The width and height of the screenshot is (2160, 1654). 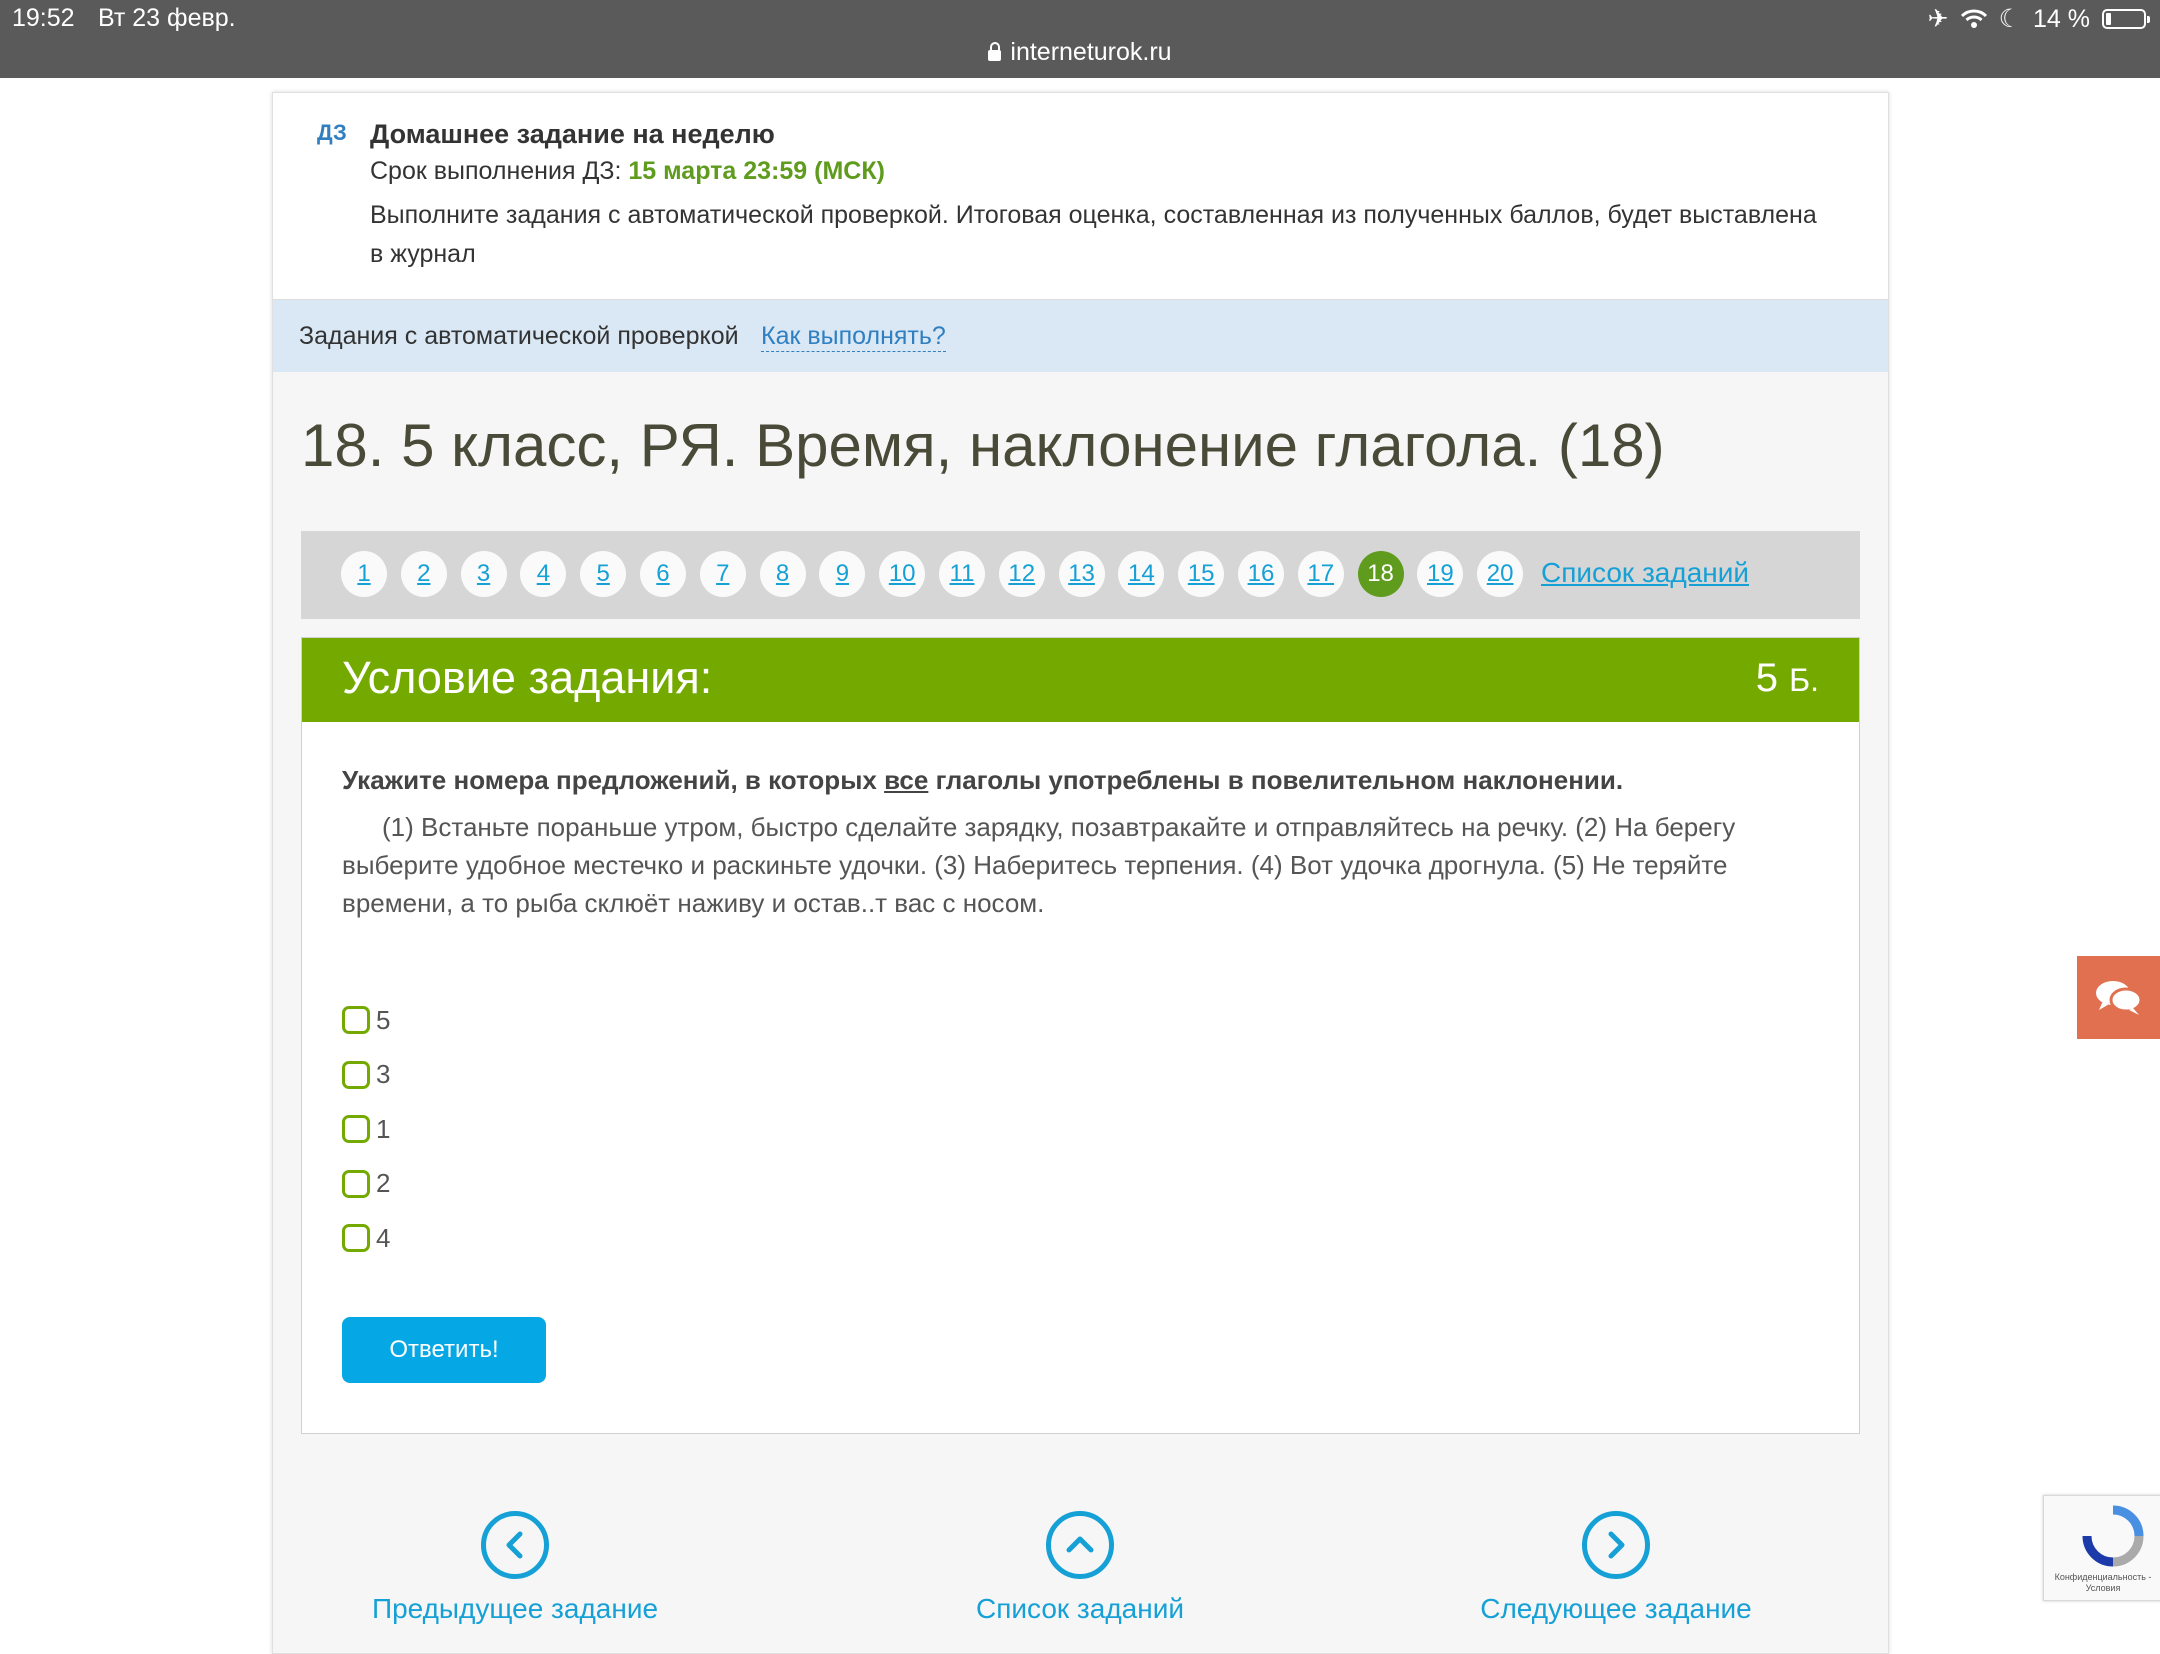 What do you see at coordinates (995, 51) in the screenshot?
I see `lock-icon` at bounding box center [995, 51].